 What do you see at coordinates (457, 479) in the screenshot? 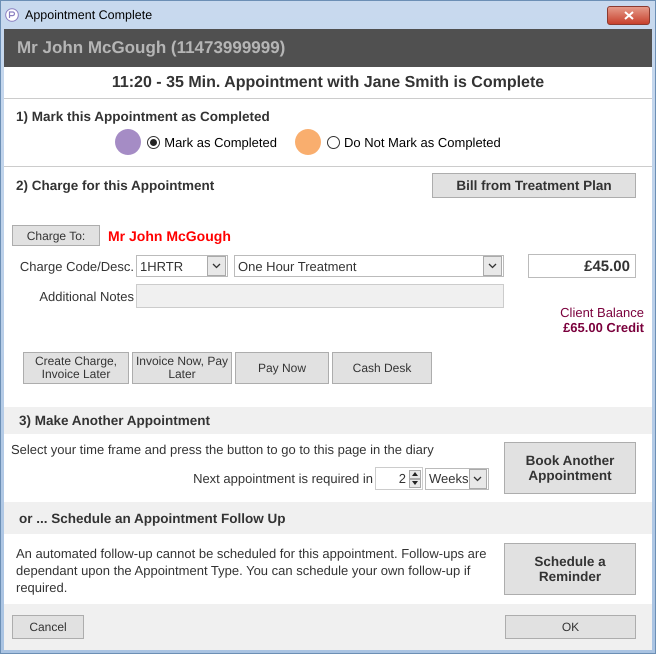
I see `unit-dropdown: Weeks` at bounding box center [457, 479].